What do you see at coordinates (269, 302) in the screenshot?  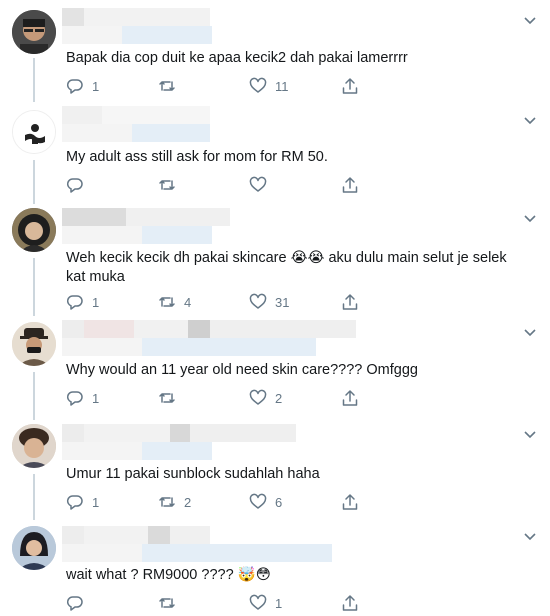 I see `like-button: 31` at bounding box center [269, 302].